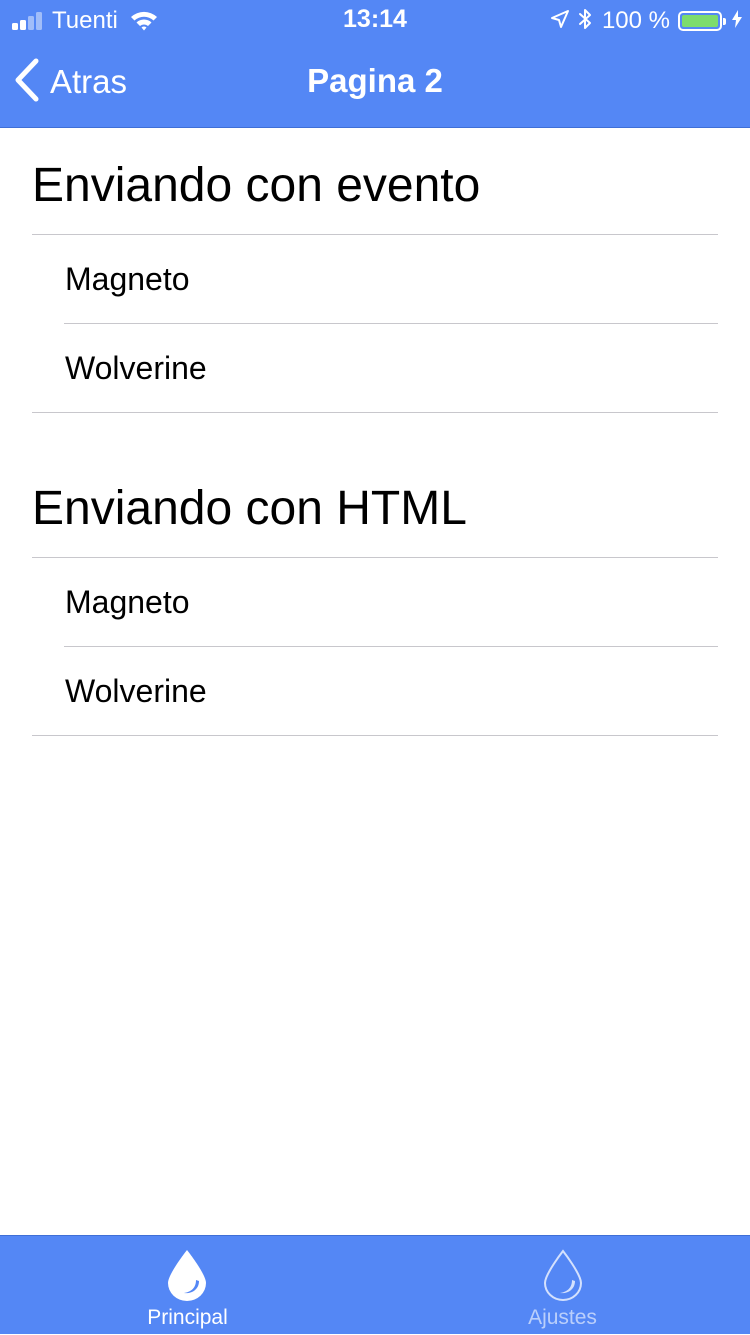 The width and height of the screenshot is (750, 1335). I want to click on page-title: Pagina 2, so click(375, 80).